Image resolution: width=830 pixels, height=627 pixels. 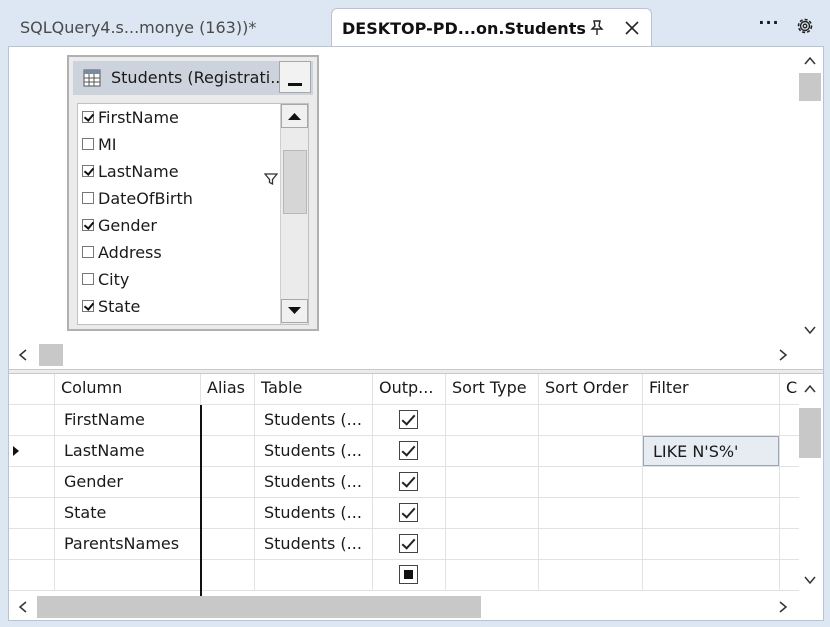 What do you see at coordinates (711, 451) in the screenshot?
I see `cell-filter: LIKE N'S%'` at bounding box center [711, 451].